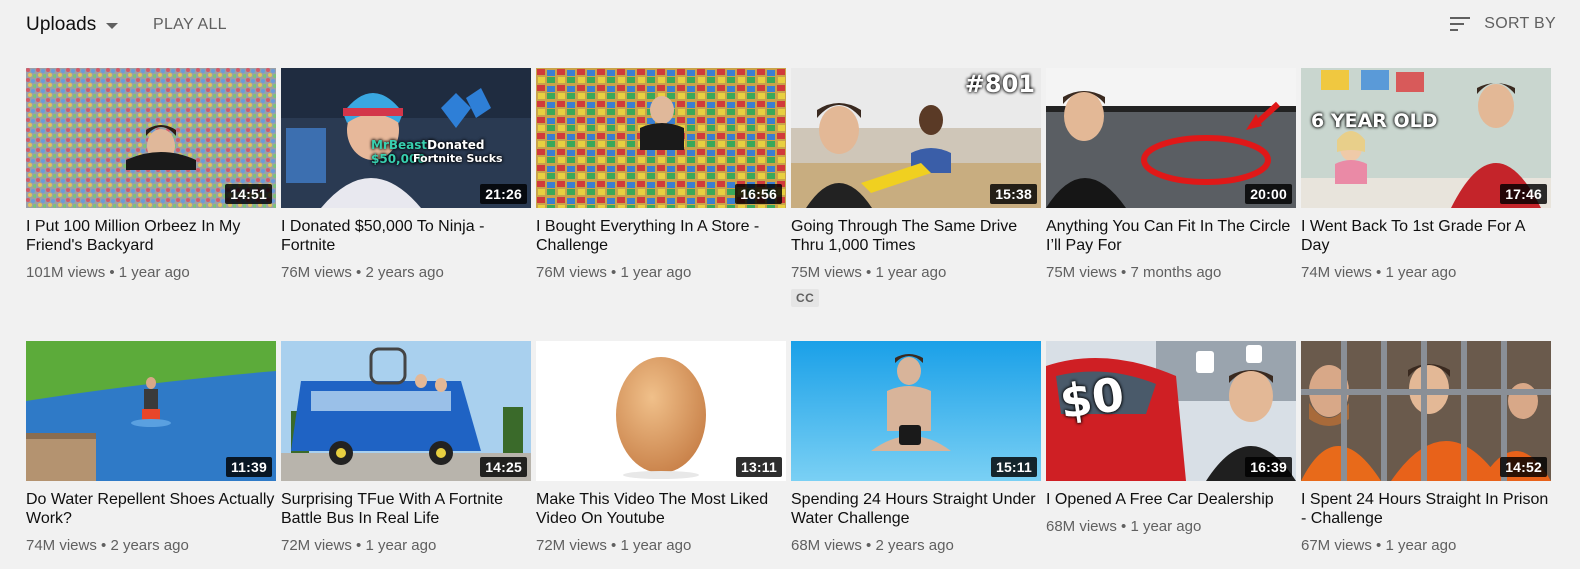  I want to click on video-duration: 14:51, so click(248, 194).